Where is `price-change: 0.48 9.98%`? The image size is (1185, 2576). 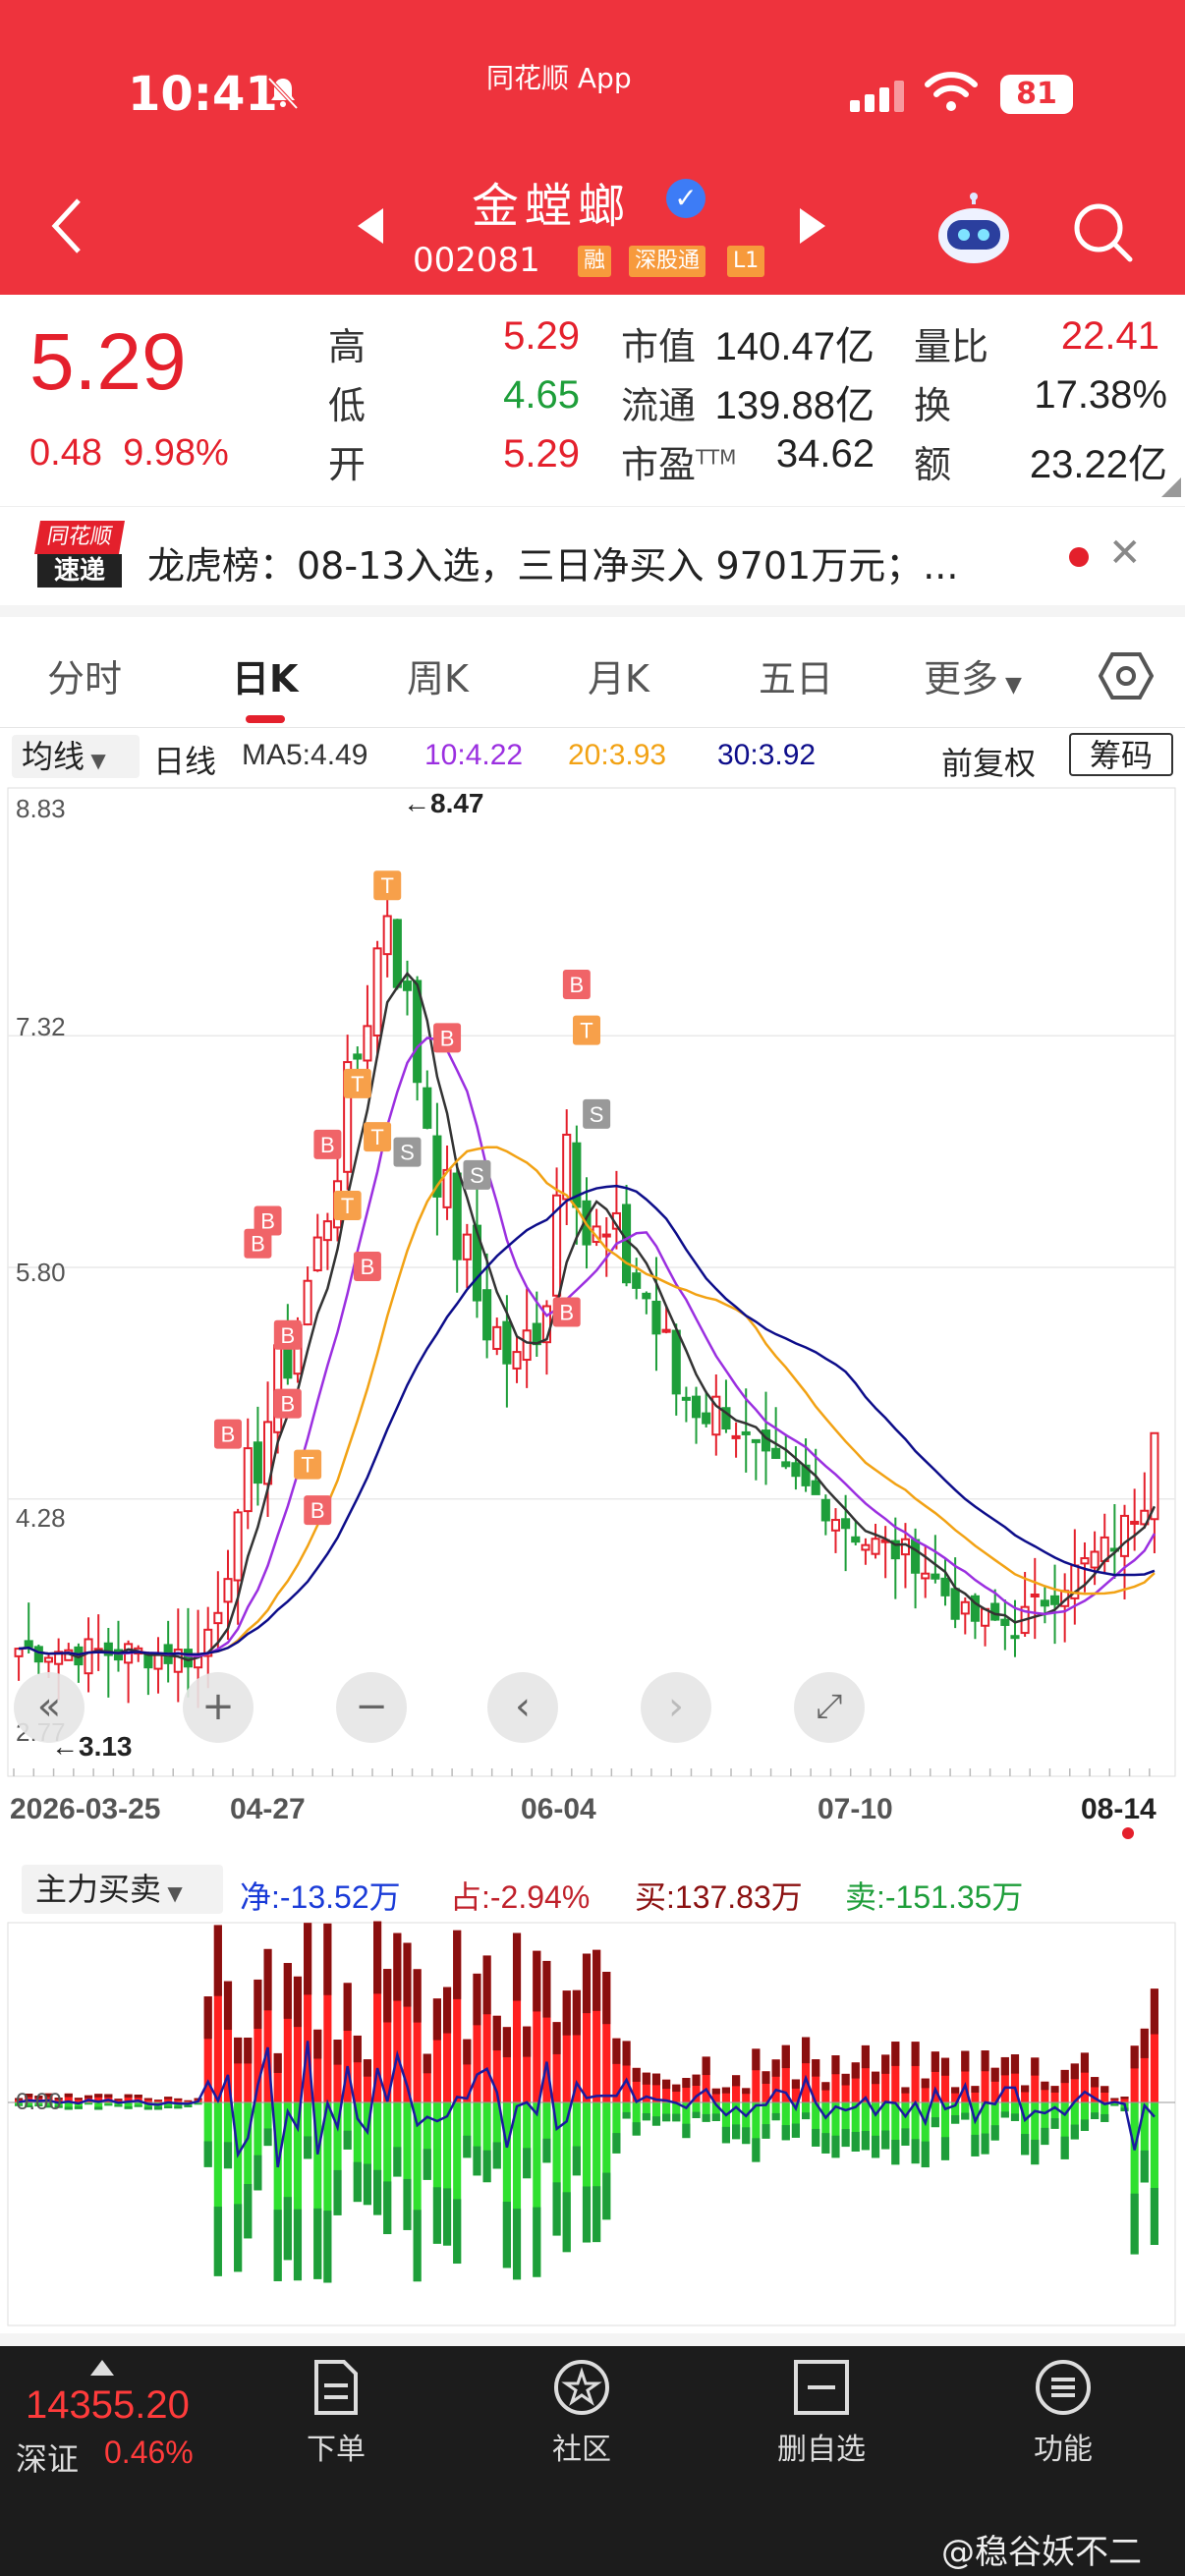 price-change: 0.48 9.98% is located at coordinates (129, 453).